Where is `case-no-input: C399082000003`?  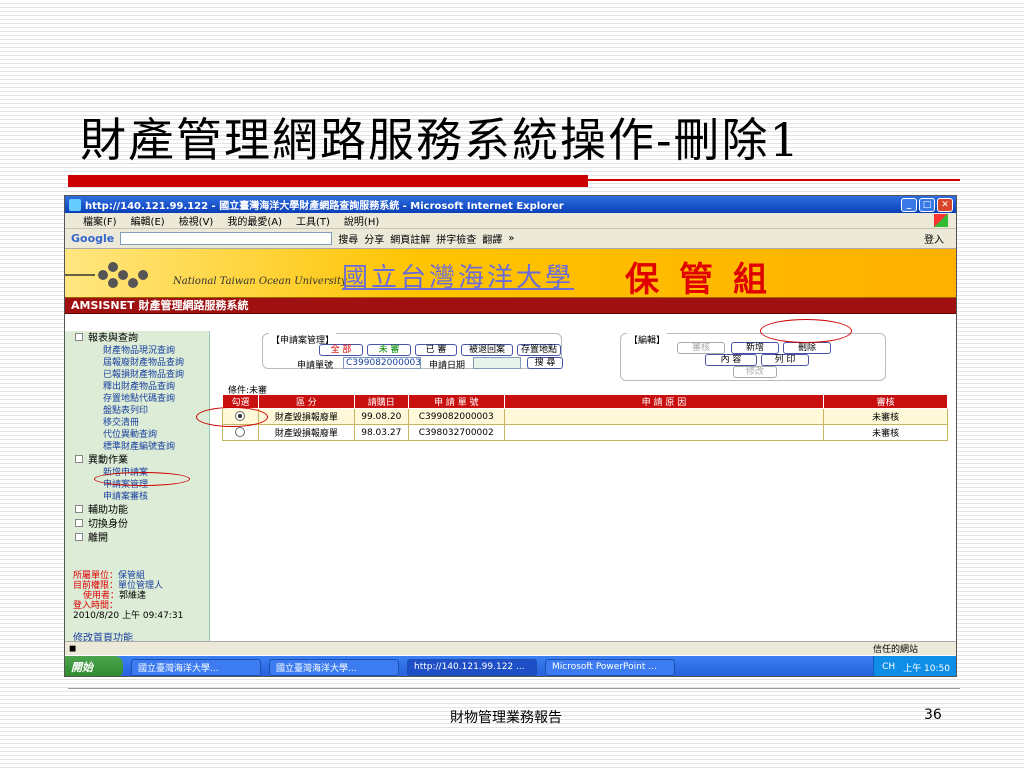
case-no-input: C399082000003 is located at coordinates (382, 363).